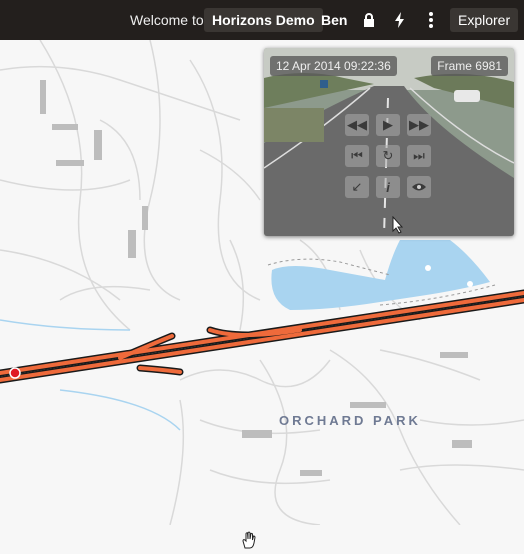  What do you see at coordinates (357, 187) in the screenshot?
I see `back-arrow-icon: ↙` at bounding box center [357, 187].